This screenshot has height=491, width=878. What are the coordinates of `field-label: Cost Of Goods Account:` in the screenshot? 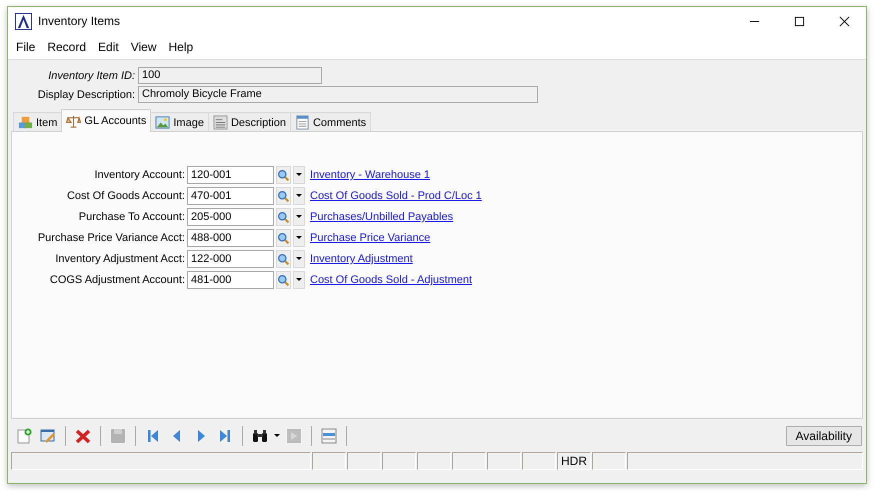 It's located at (125, 196).